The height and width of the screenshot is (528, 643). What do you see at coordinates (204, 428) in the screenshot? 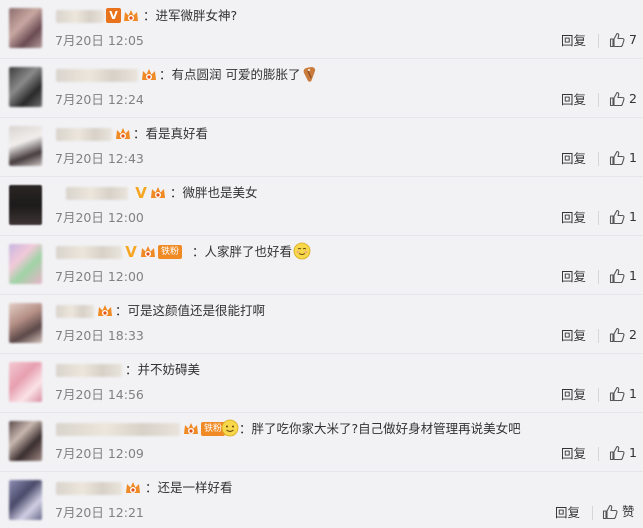
I see `user-badges: 铁粉` at bounding box center [204, 428].